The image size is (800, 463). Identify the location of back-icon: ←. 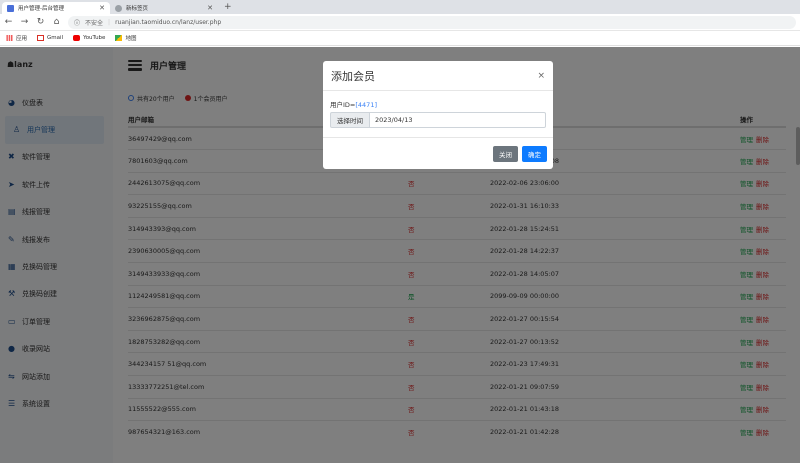
(8, 22).